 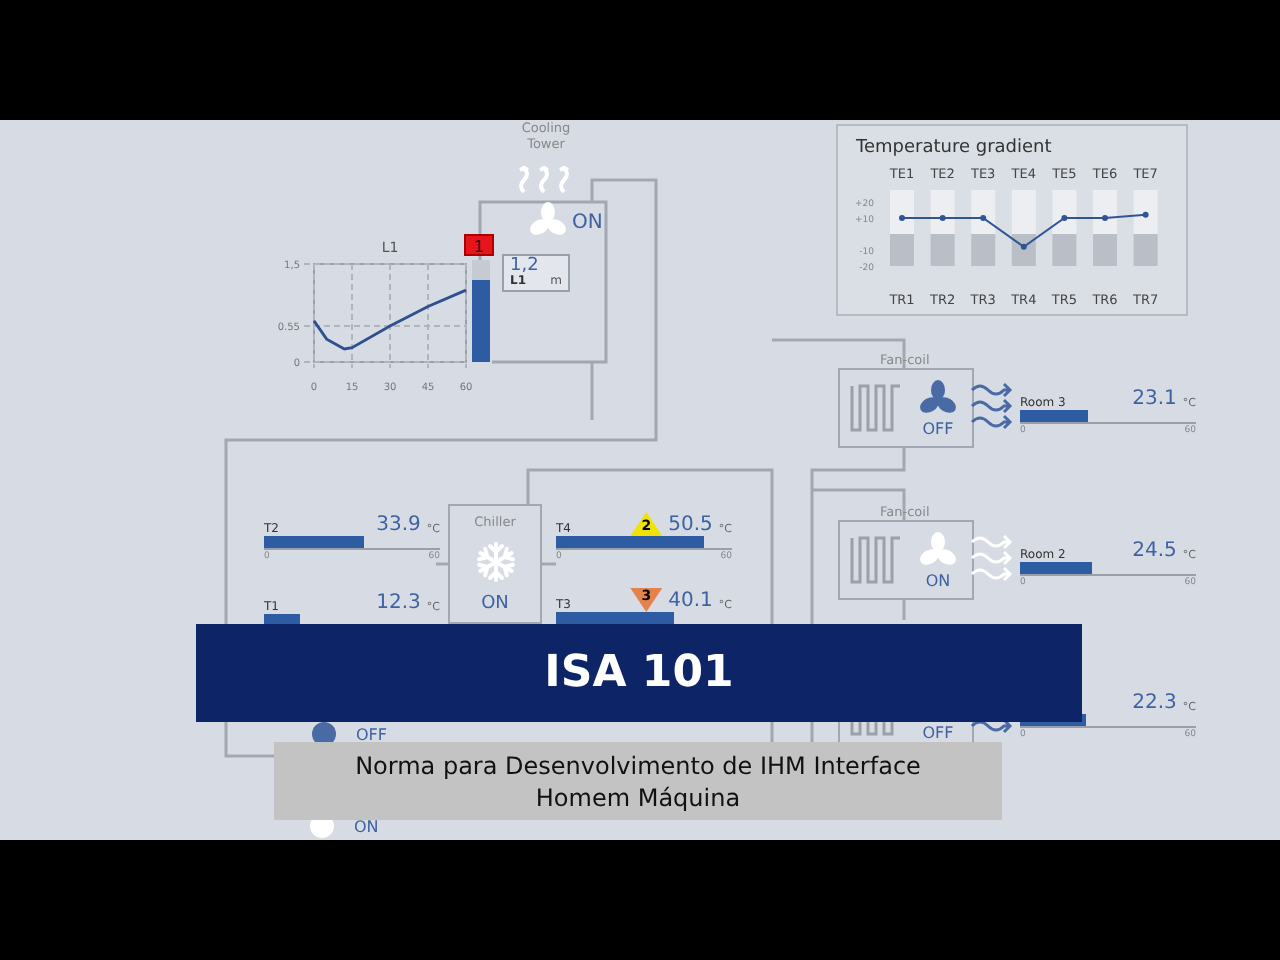 What do you see at coordinates (1154, 551) in the screenshot?
I see `temperature-value: 24.5` at bounding box center [1154, 551].